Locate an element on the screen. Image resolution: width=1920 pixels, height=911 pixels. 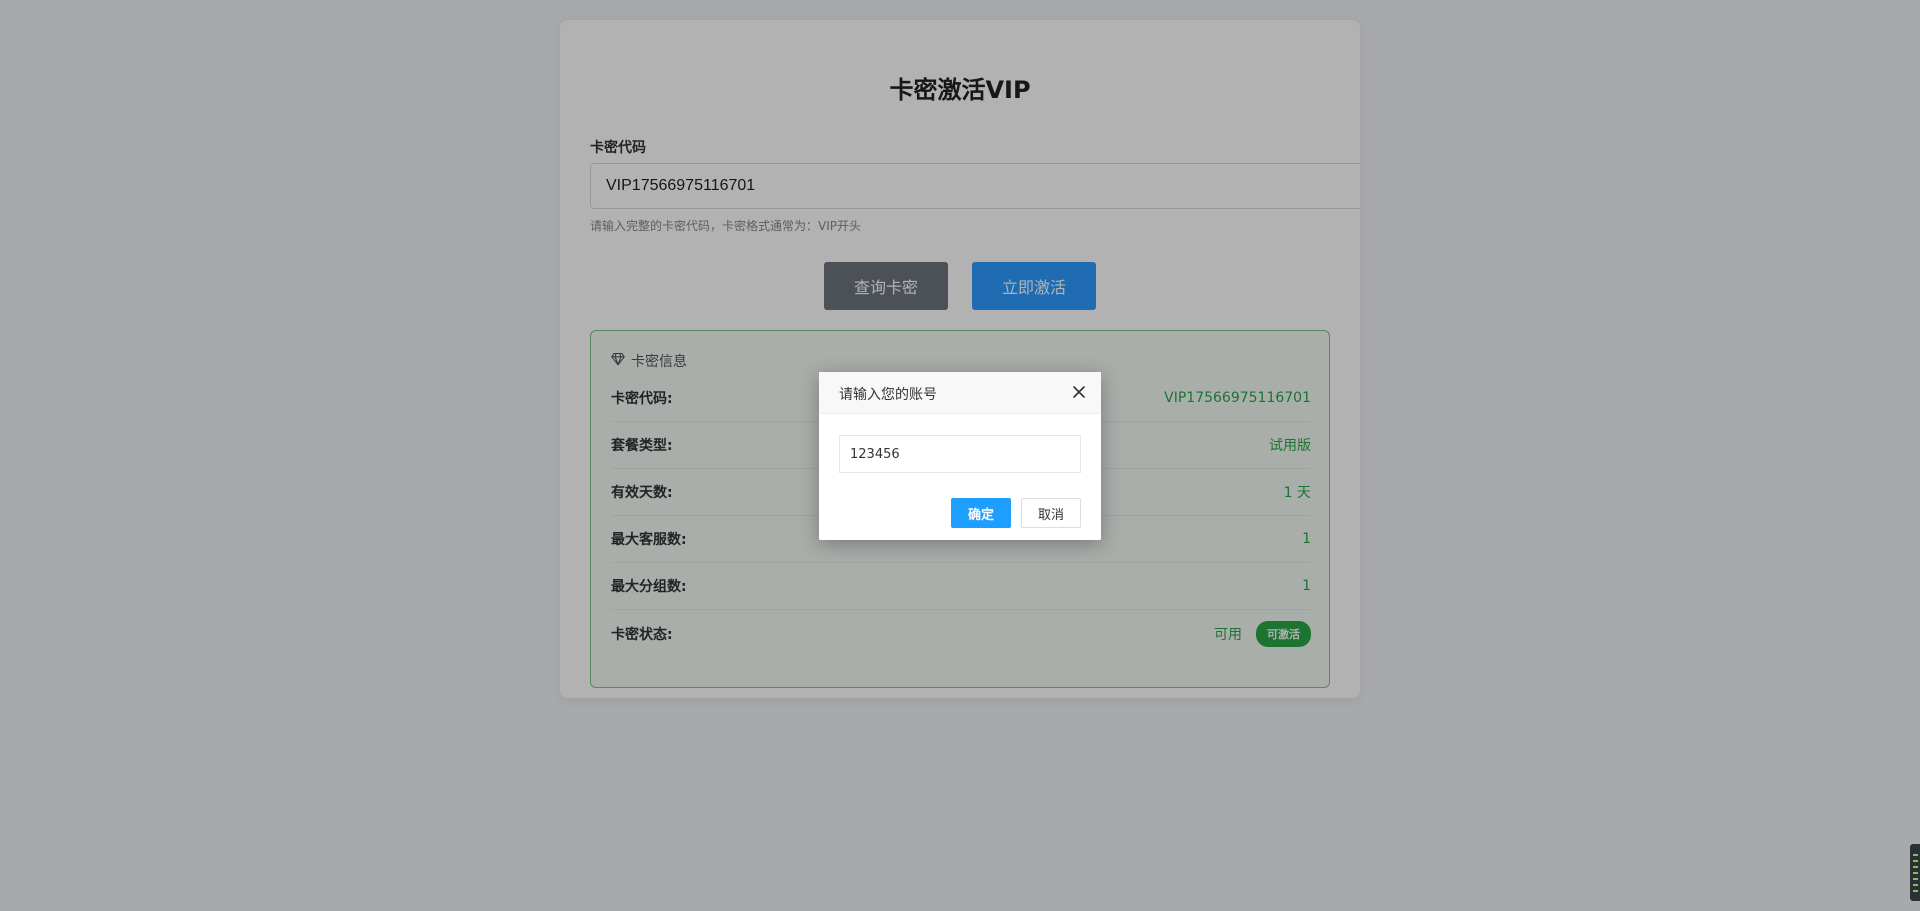
dialog-title: 请输入您的账号 is located at coordinates (888, 395).